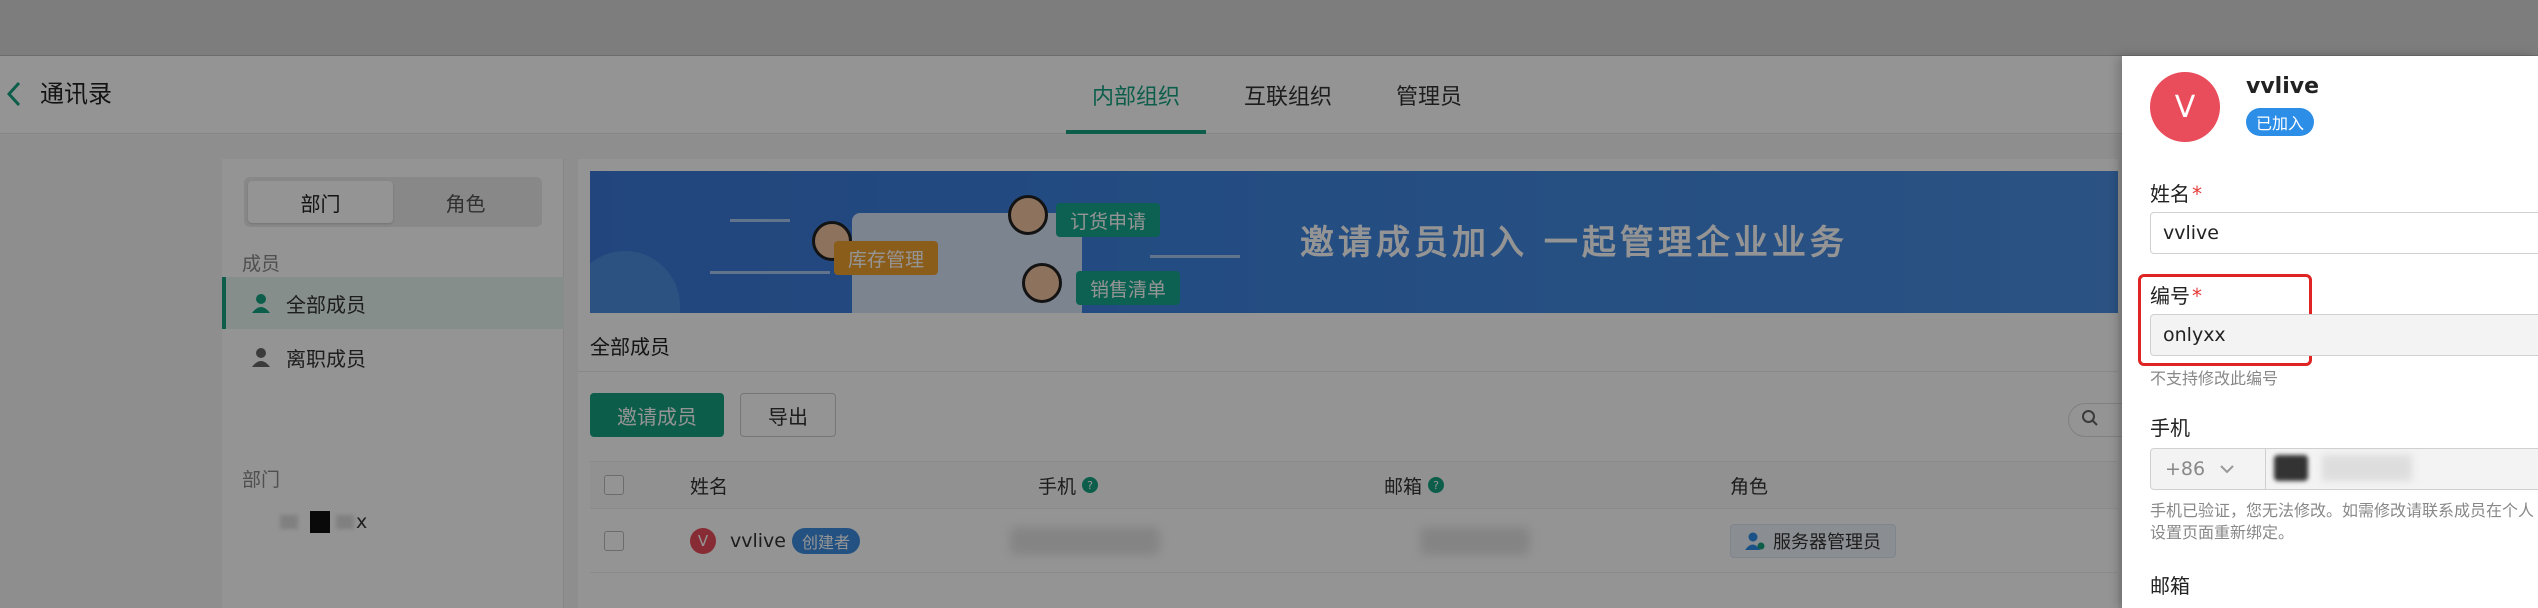 The height and width of the screenshot is (608, 2538). I want to click on status-badge: 已加入, so click(2280, 122).